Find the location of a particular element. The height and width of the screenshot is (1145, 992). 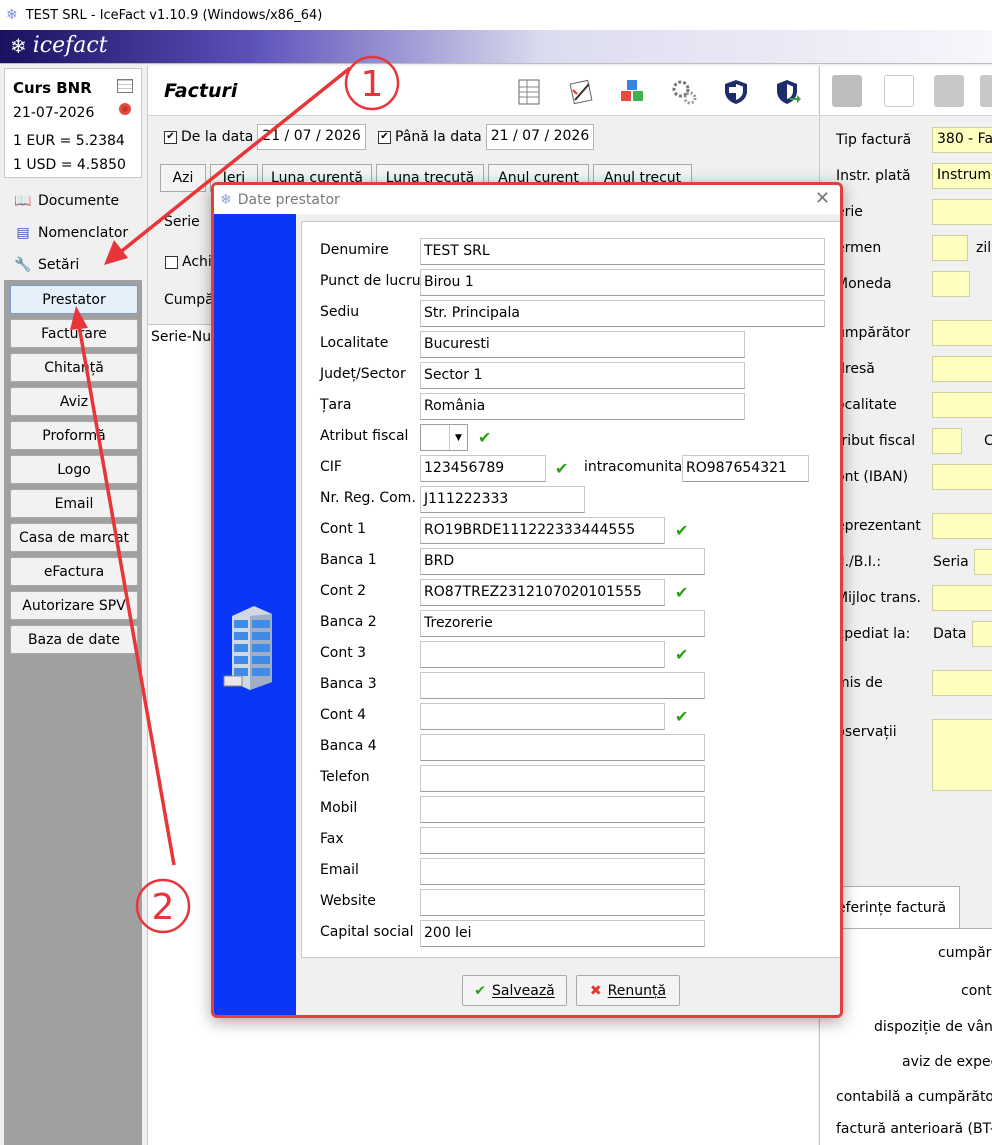

seria-field is located at coordinates (983, 562).